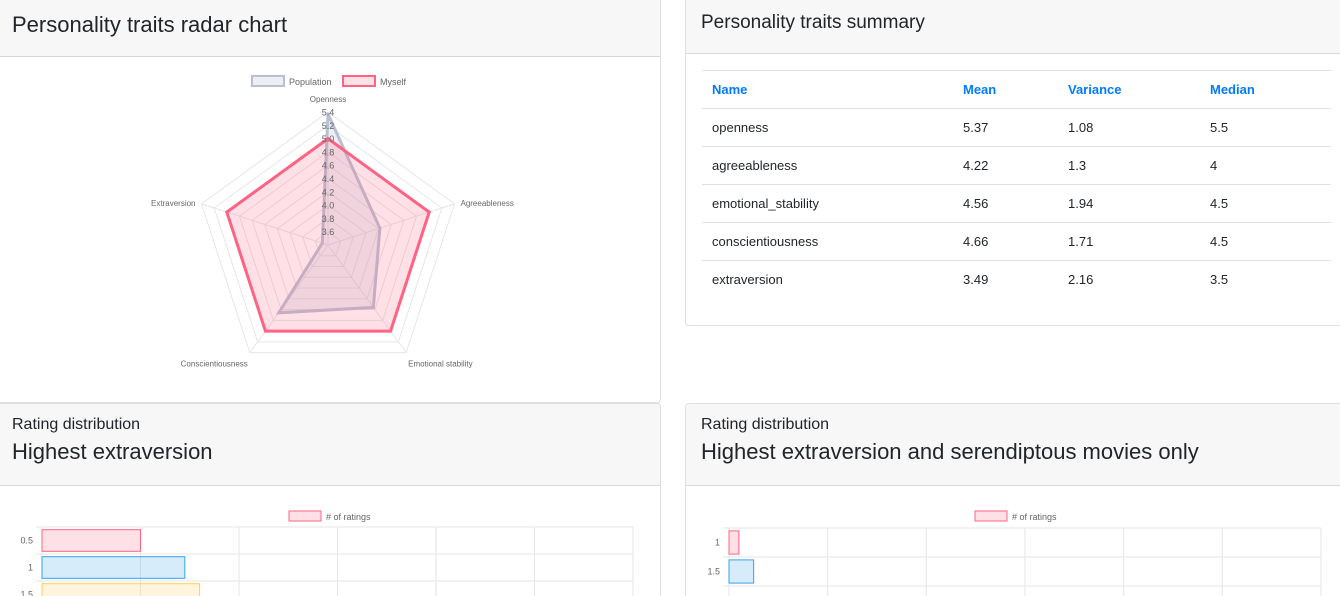 This screenshot has height=596, width=1340. What do you see at coordinates (327, 553) in the screenshot?
I see `rating-distribution-chart-1: # of ratings 0.5 1 1.5` at bounding box center [327, 553].